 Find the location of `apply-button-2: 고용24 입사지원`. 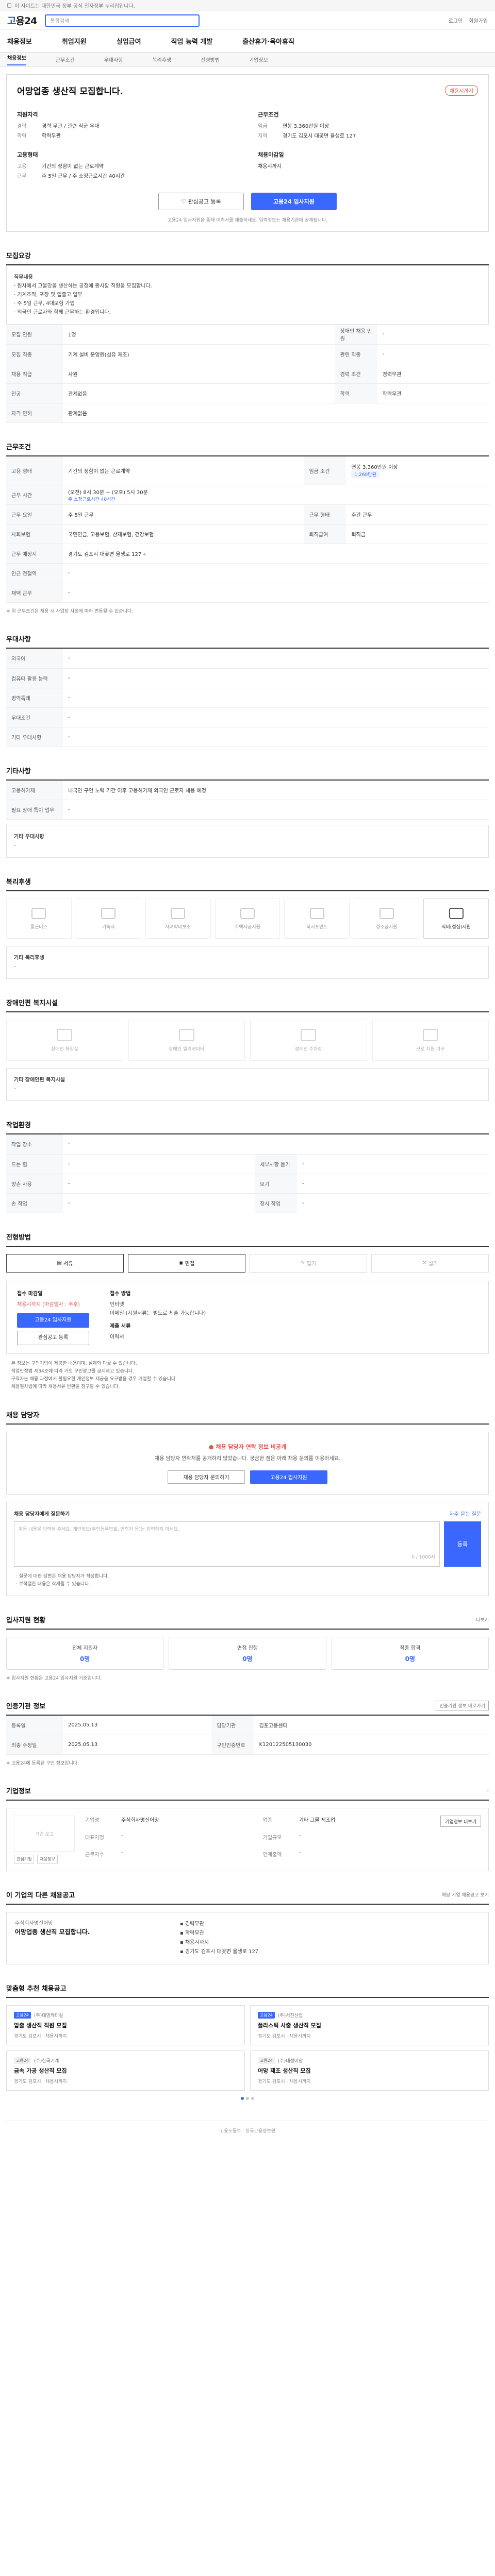

apply-button-2: 고용24 입사지원 is located at coordinates (53, 1320).